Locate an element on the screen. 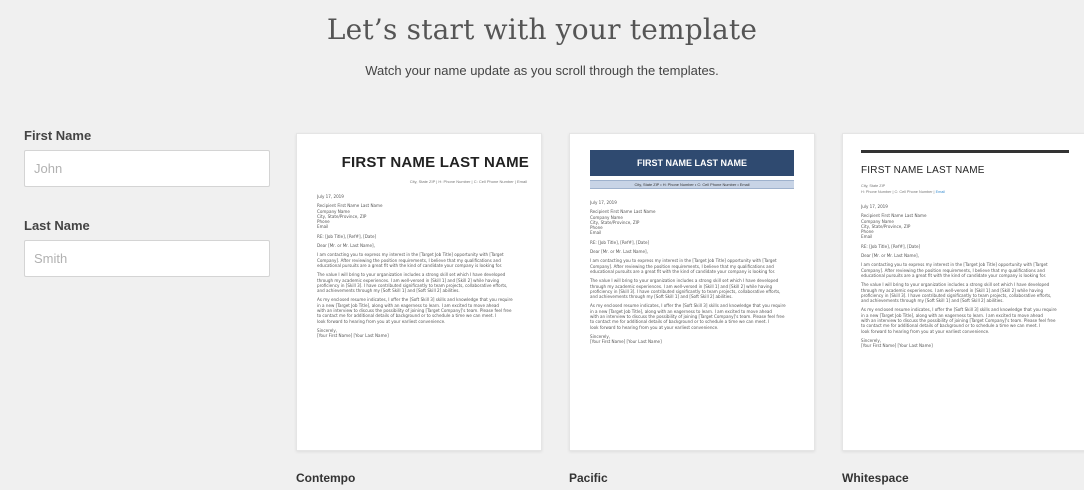  page-title: Let’s start with your template is located at coordinates (542, 29).